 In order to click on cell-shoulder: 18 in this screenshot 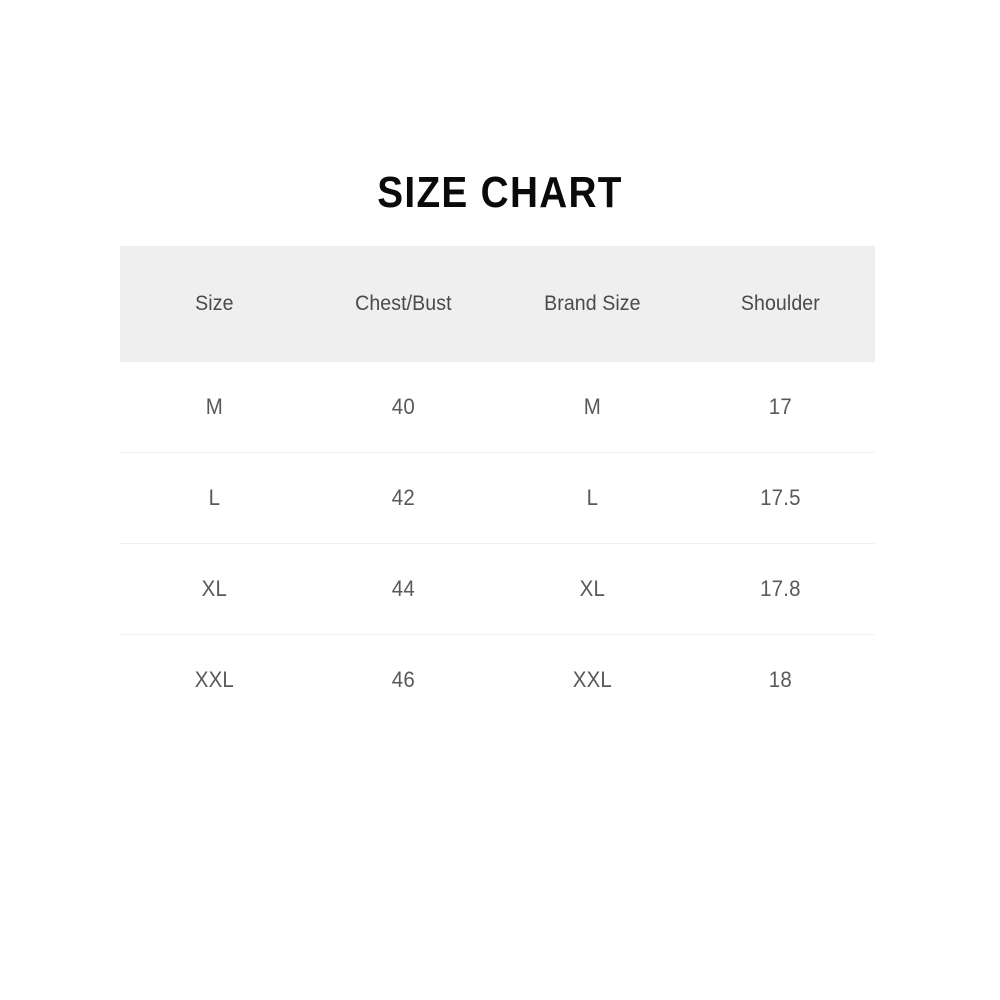, I will do `click(780, 679)`.